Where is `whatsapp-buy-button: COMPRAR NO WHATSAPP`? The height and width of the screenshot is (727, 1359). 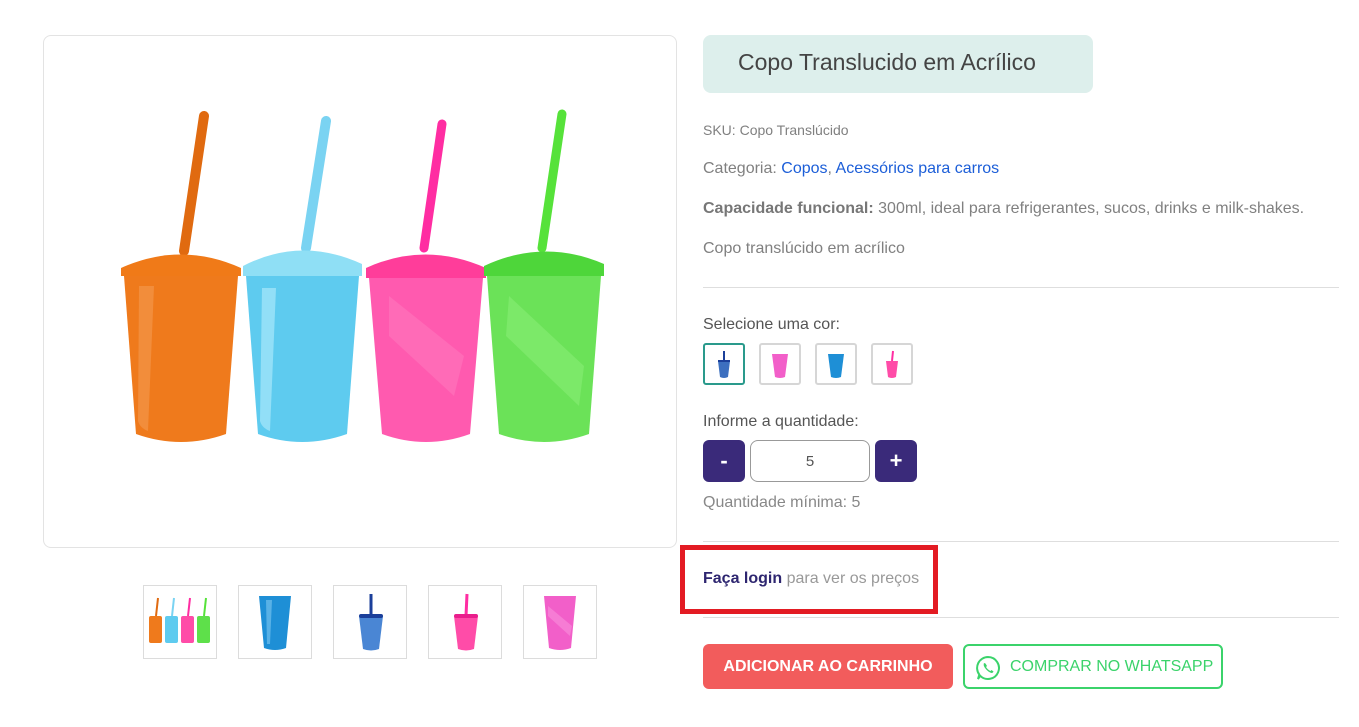 whatsapp-buy-button: COMPRAR NO WHATSAPP is located at coordinates (1093, 666).